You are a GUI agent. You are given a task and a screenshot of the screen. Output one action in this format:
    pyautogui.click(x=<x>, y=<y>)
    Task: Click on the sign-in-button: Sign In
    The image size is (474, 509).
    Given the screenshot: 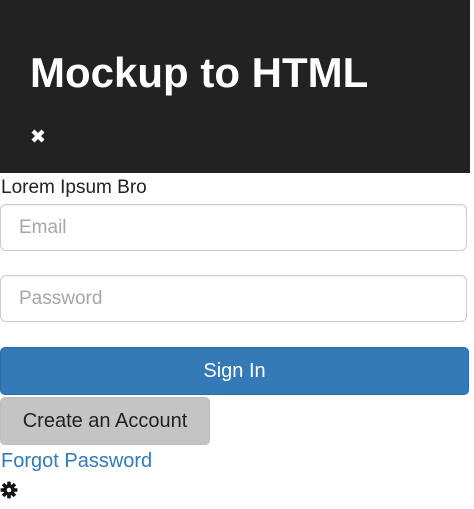 What is the action you would take?
    pyautogui.click(x=234, y=371)
    